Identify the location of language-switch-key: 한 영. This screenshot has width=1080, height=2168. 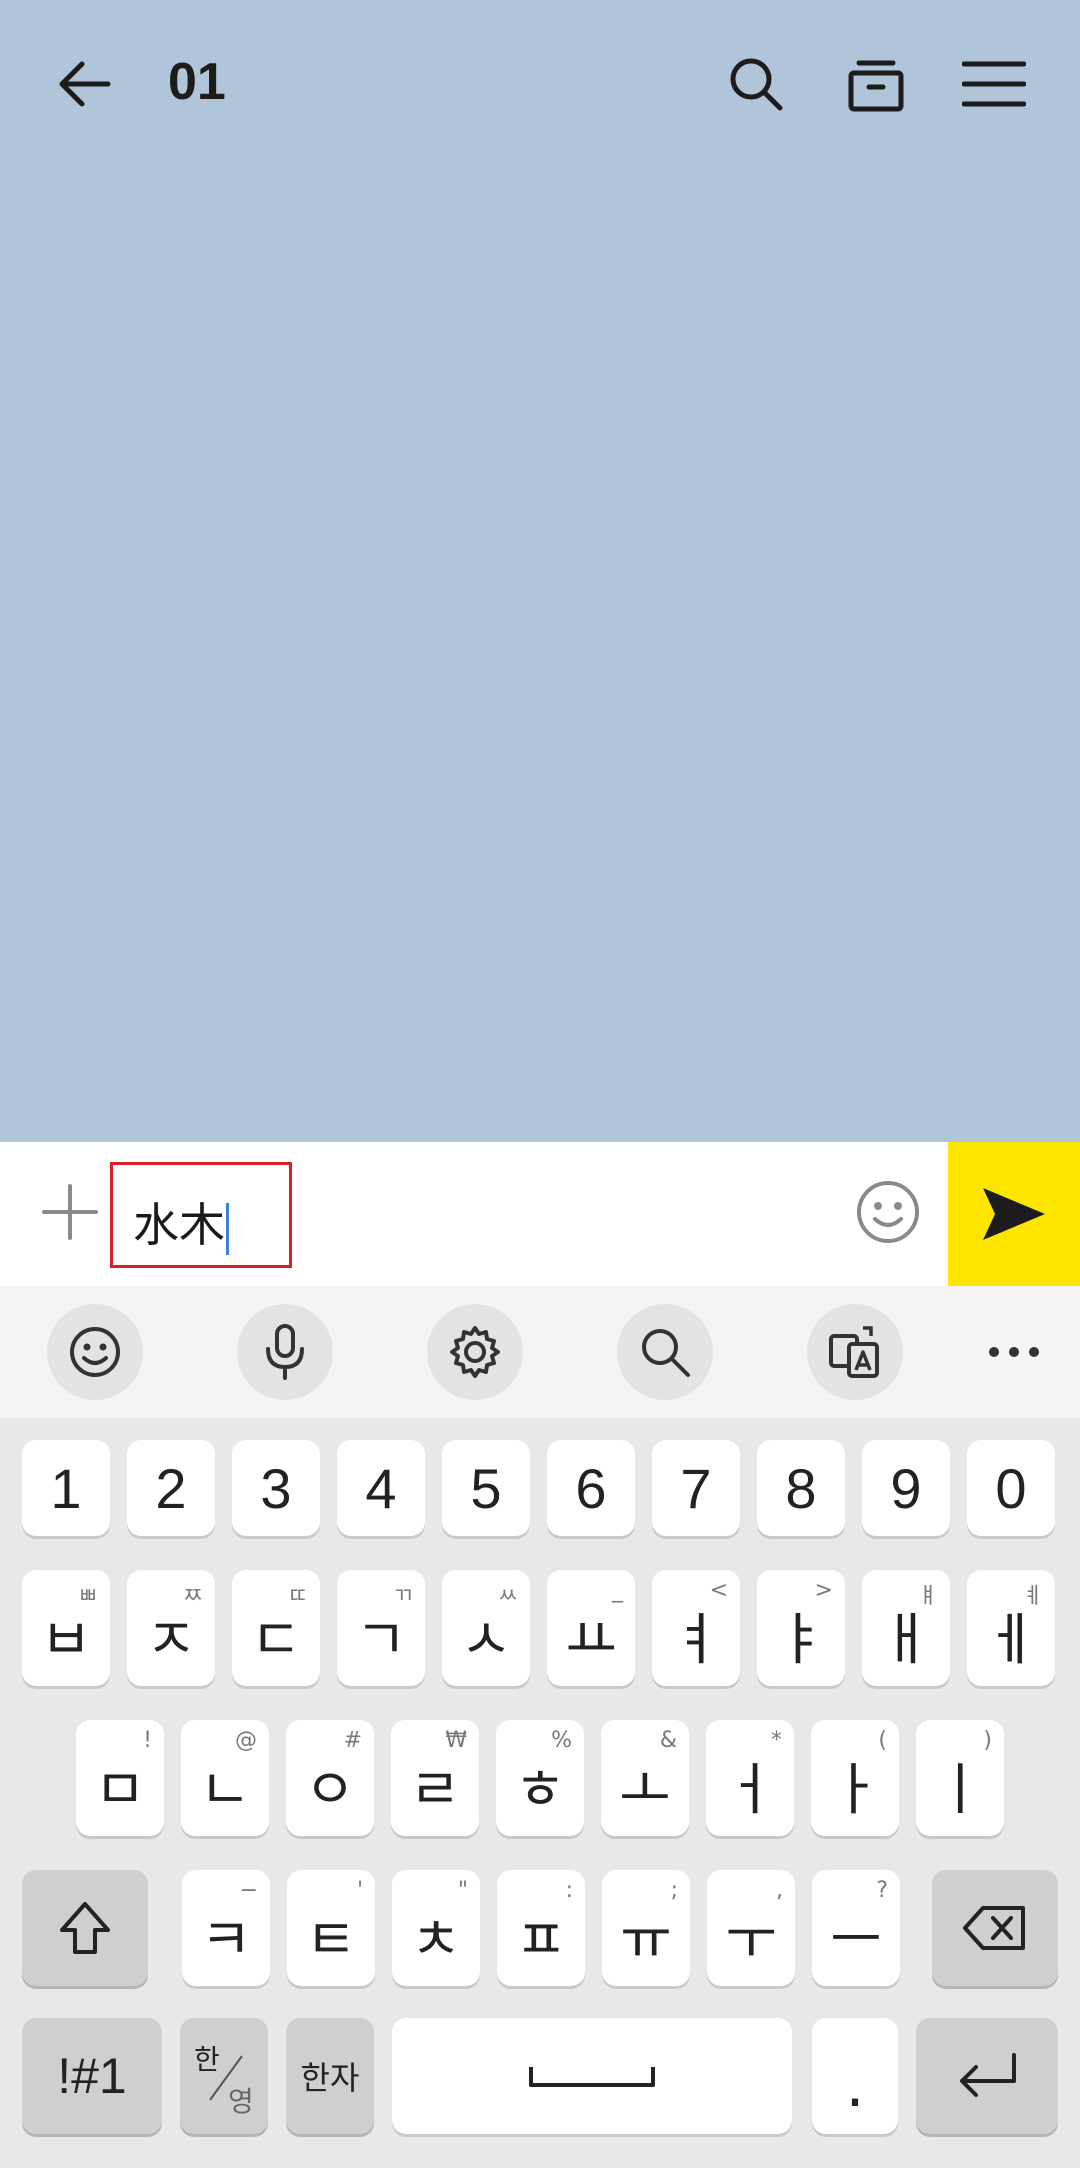
(224, 2076).